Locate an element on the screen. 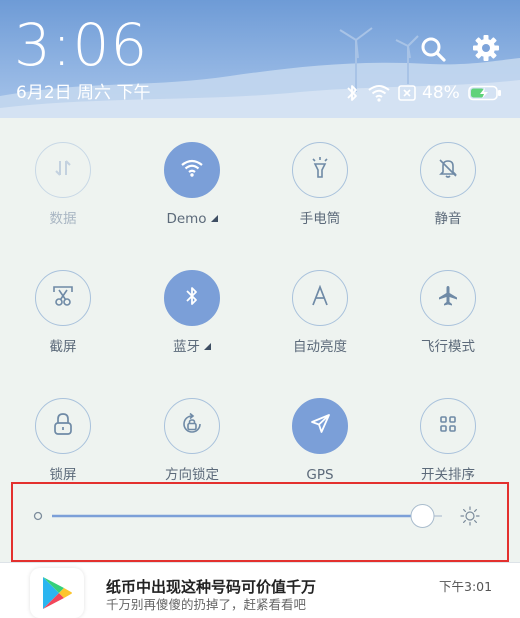 The width and height of the screenshot is (520, 618). toggle-order-button is located at coordinates (448, 426).